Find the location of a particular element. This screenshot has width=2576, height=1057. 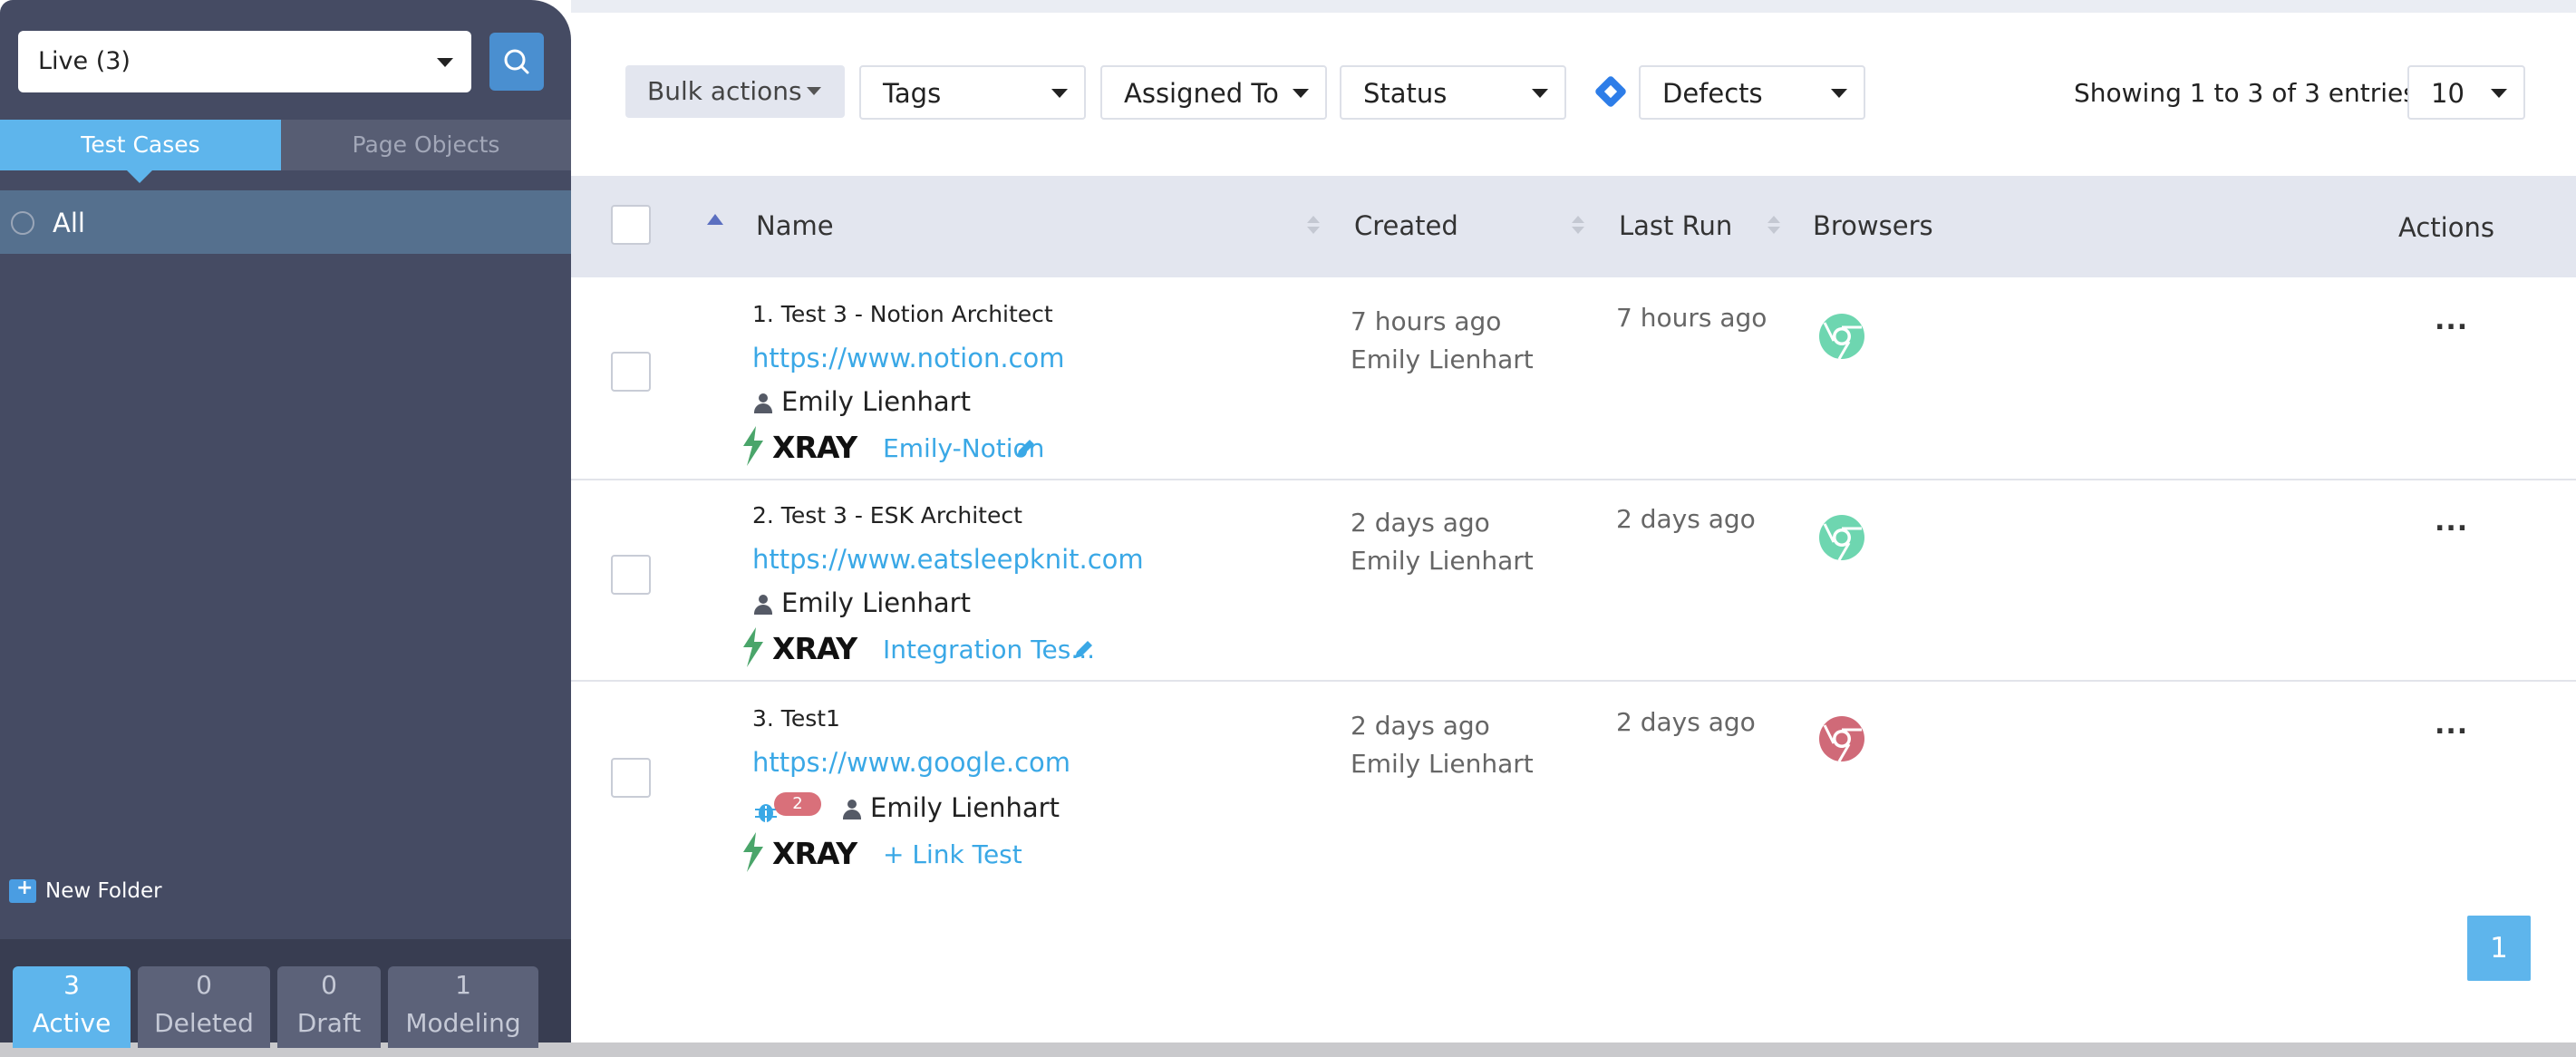

count-value: 3 is located at coordinates (71, 985).